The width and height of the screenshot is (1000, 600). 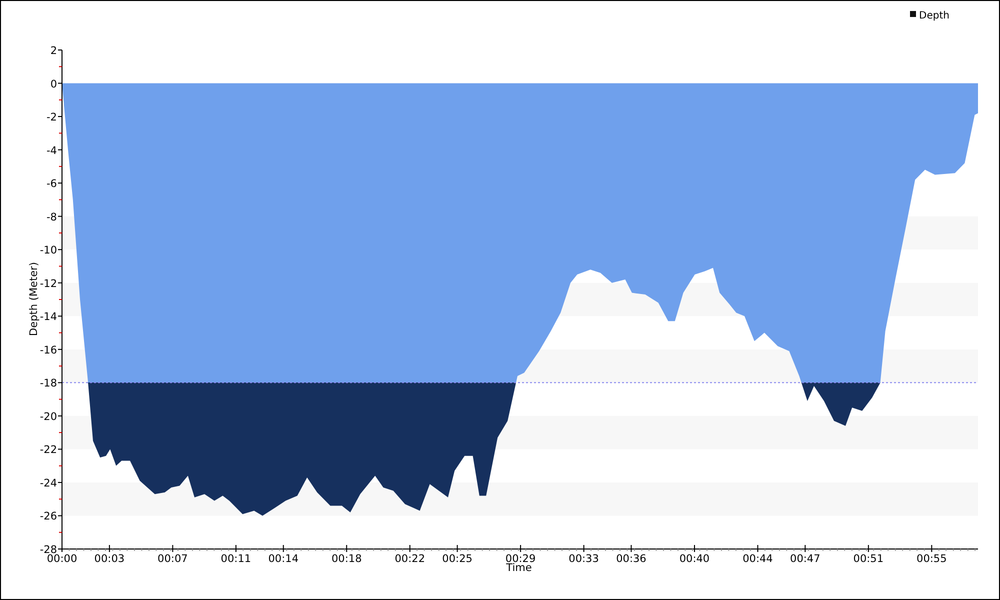 What do you see at coordinates (583, 559) in the screenshot?
I see `x-tick-label: 00:33` at bounding box center [583, 559].